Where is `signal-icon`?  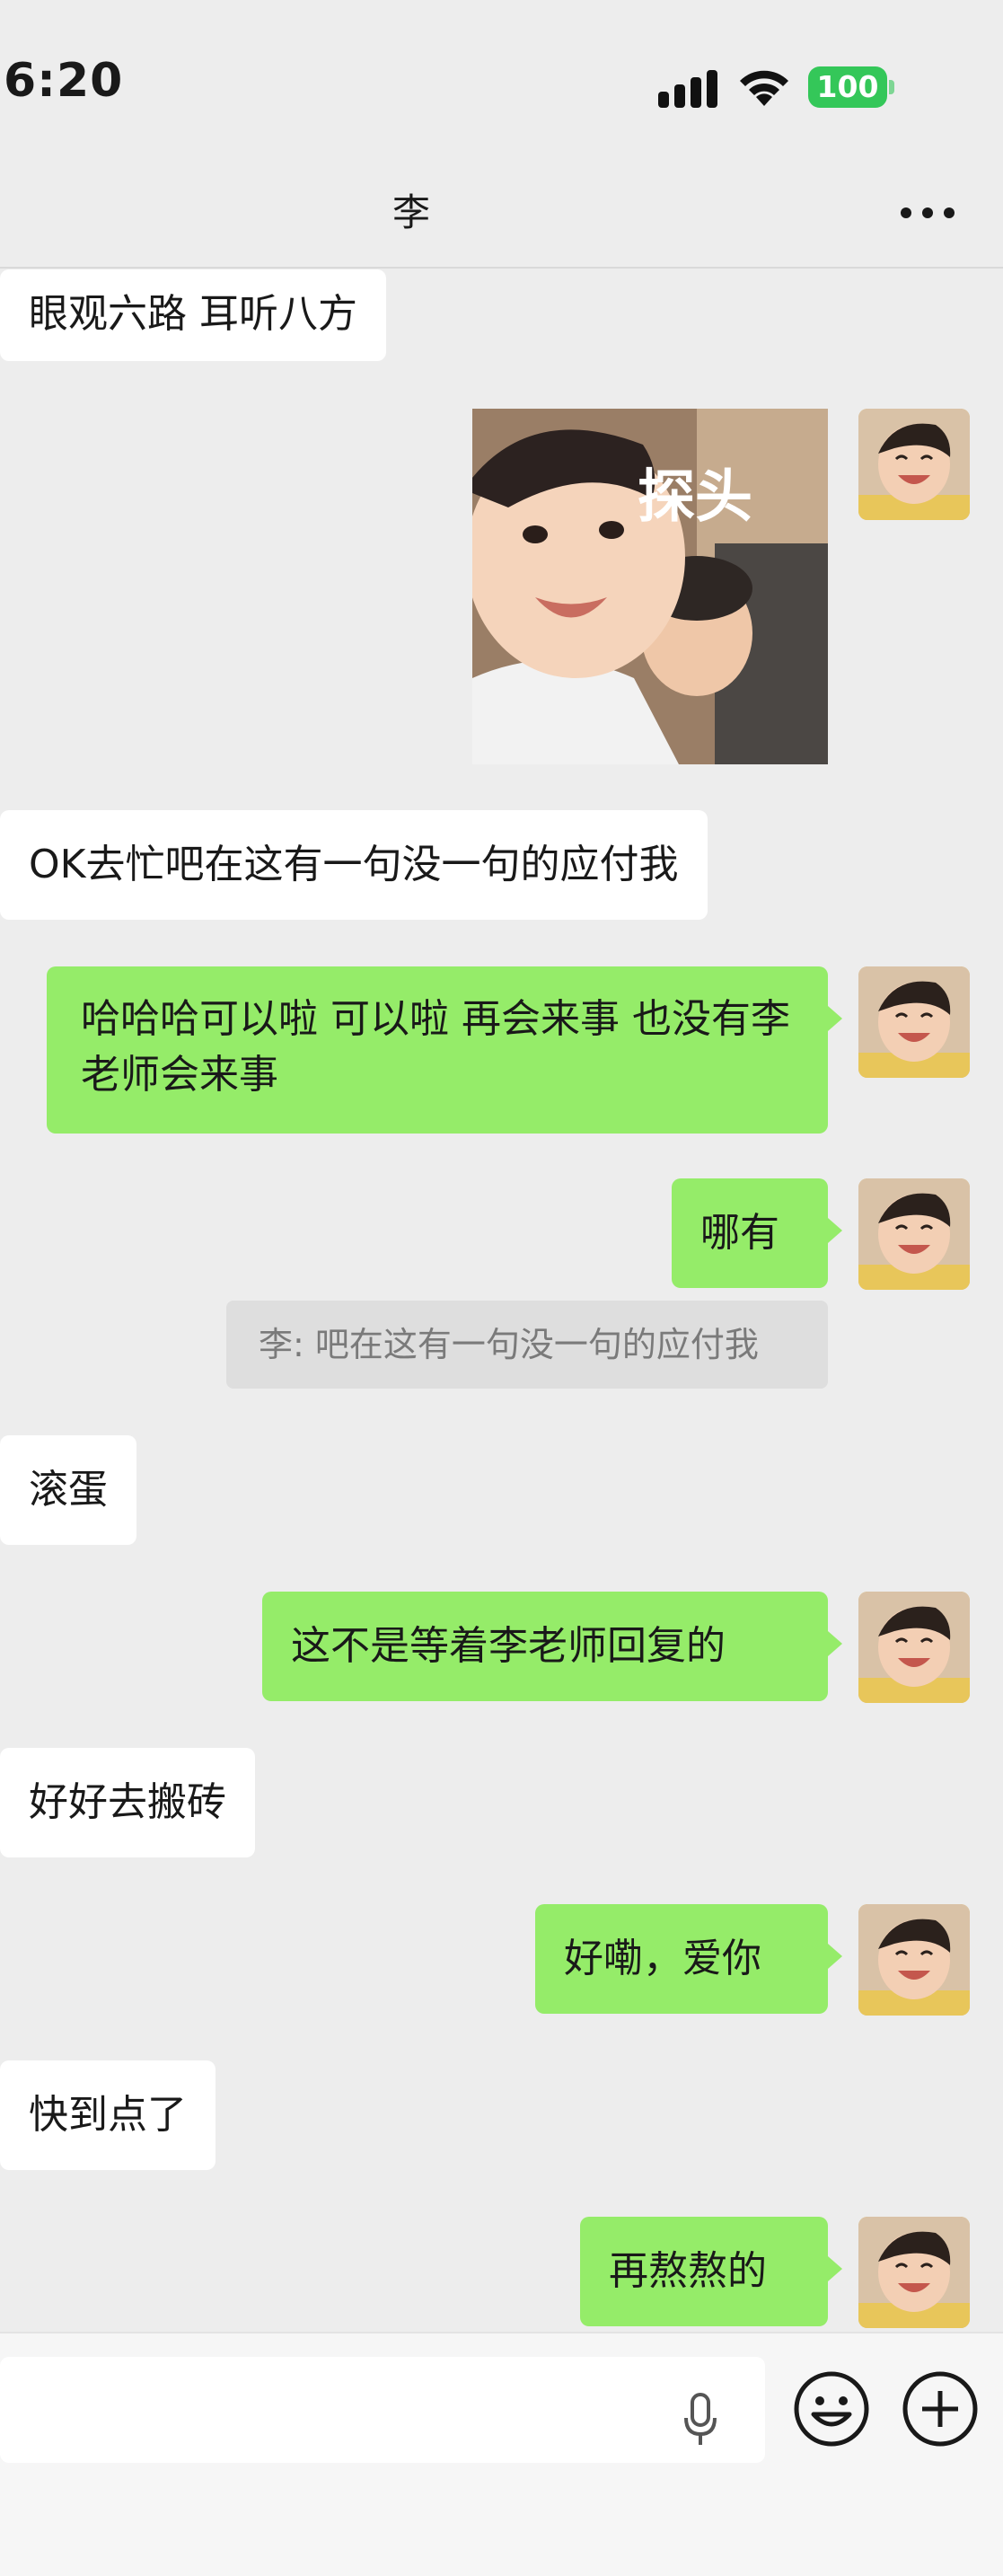 signal-icon is located at coordinates (688, 89).